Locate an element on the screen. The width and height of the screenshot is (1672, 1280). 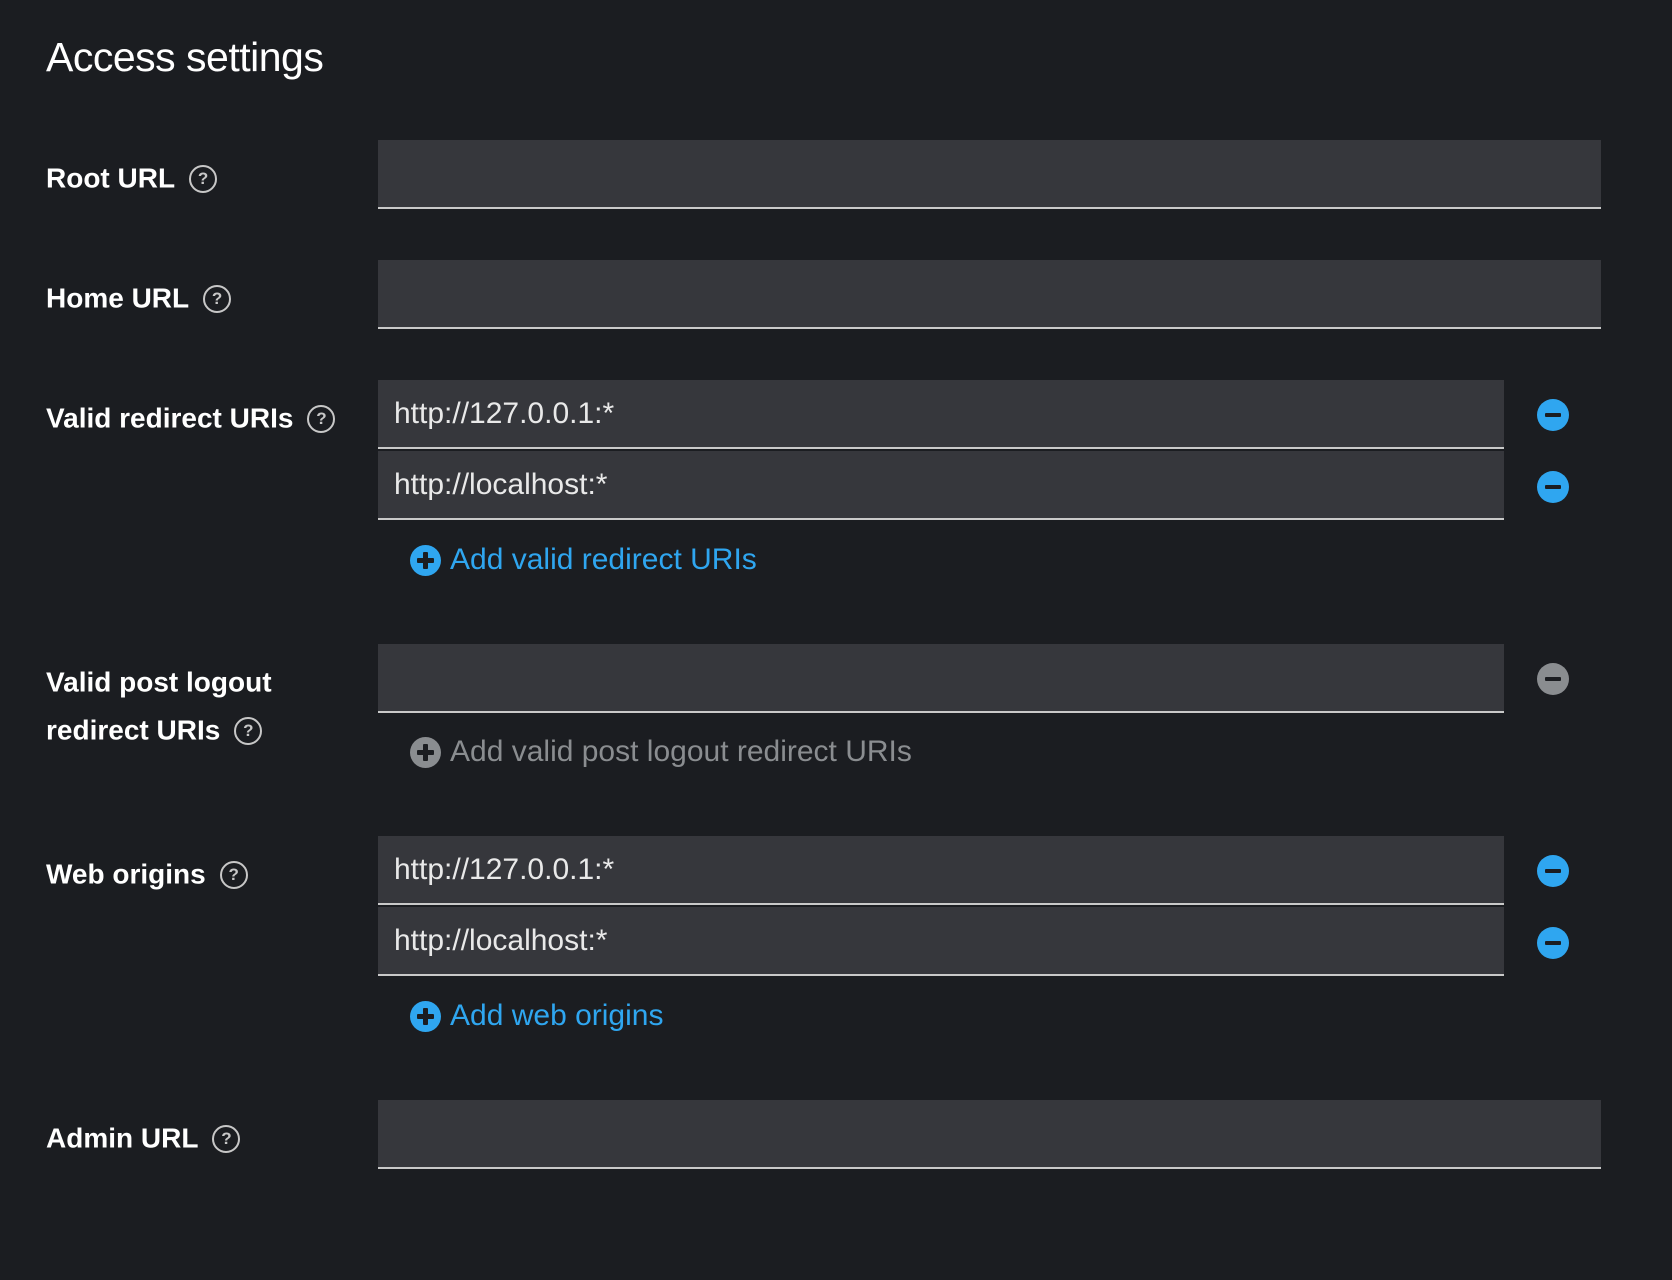
root-url-label: Root URL? is located at coordinates (132, 178).